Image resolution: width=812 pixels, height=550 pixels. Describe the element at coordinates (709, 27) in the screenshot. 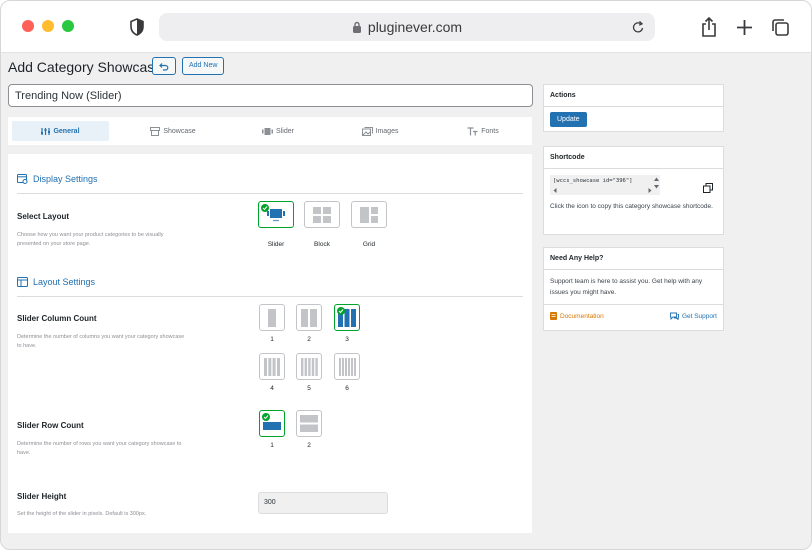

I see `share-icon` at that location.